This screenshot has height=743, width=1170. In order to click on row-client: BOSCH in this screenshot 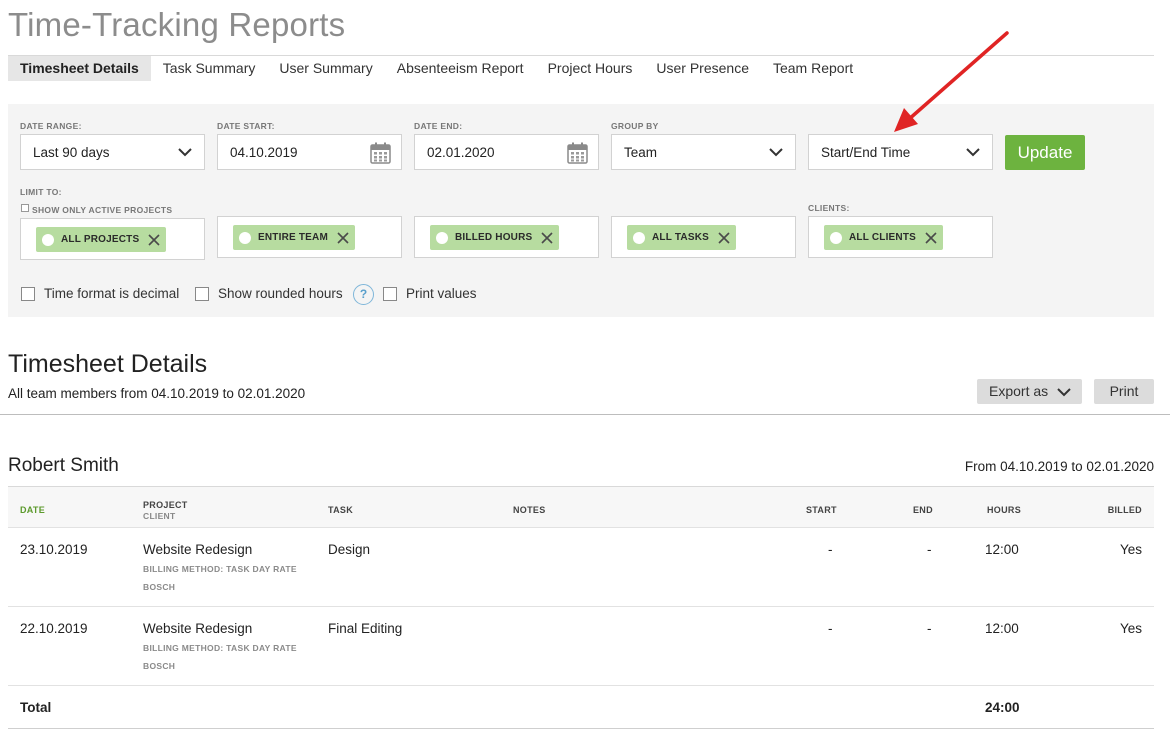, I will do `click(159, 666)`.